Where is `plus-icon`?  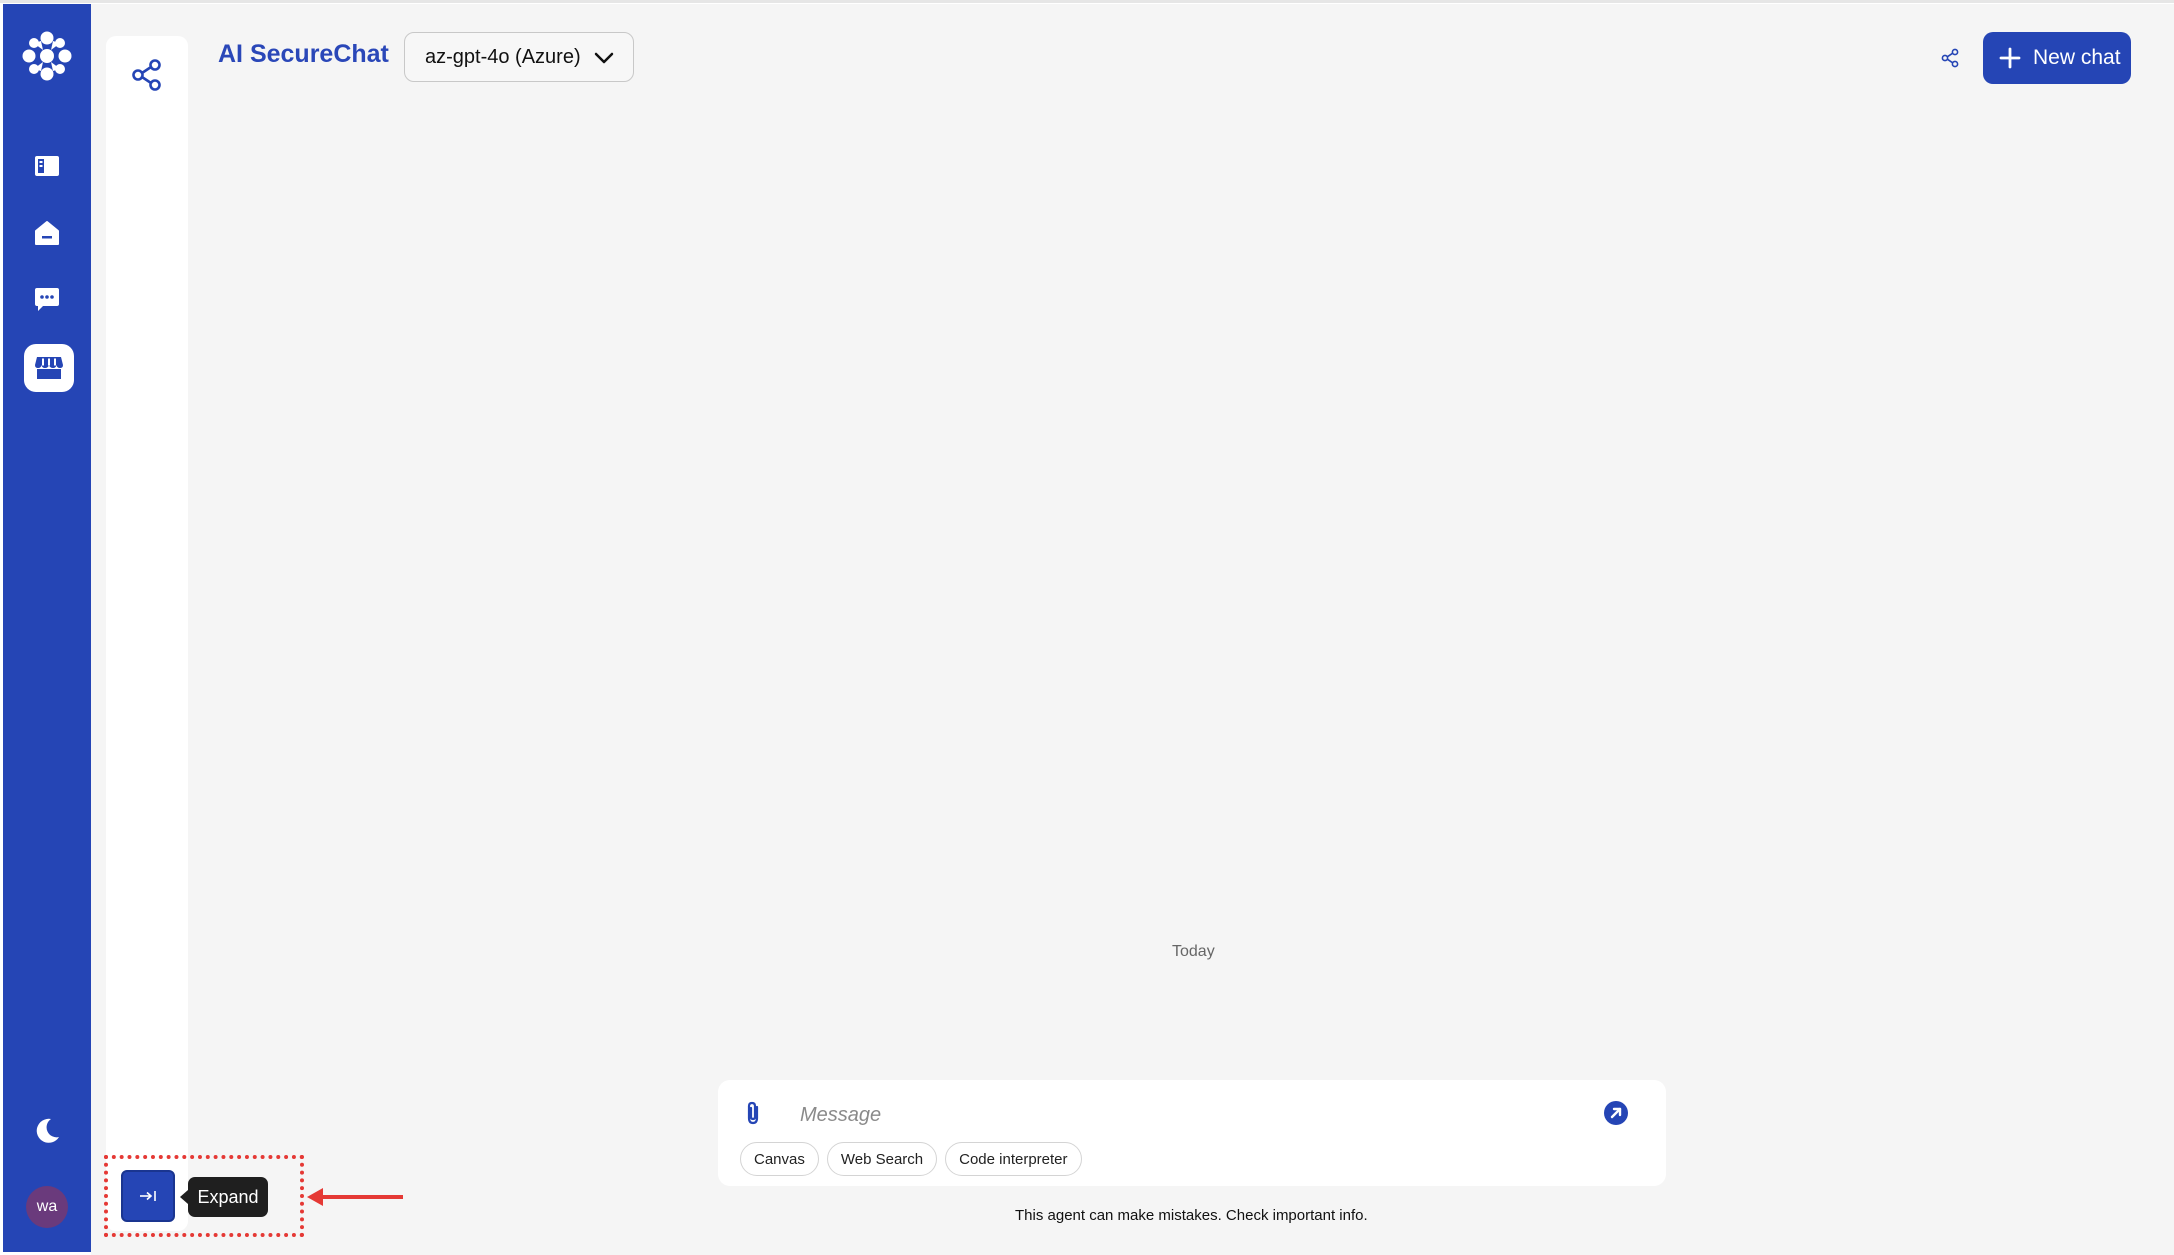 plus-icon is located at coordinates (2010, 58).